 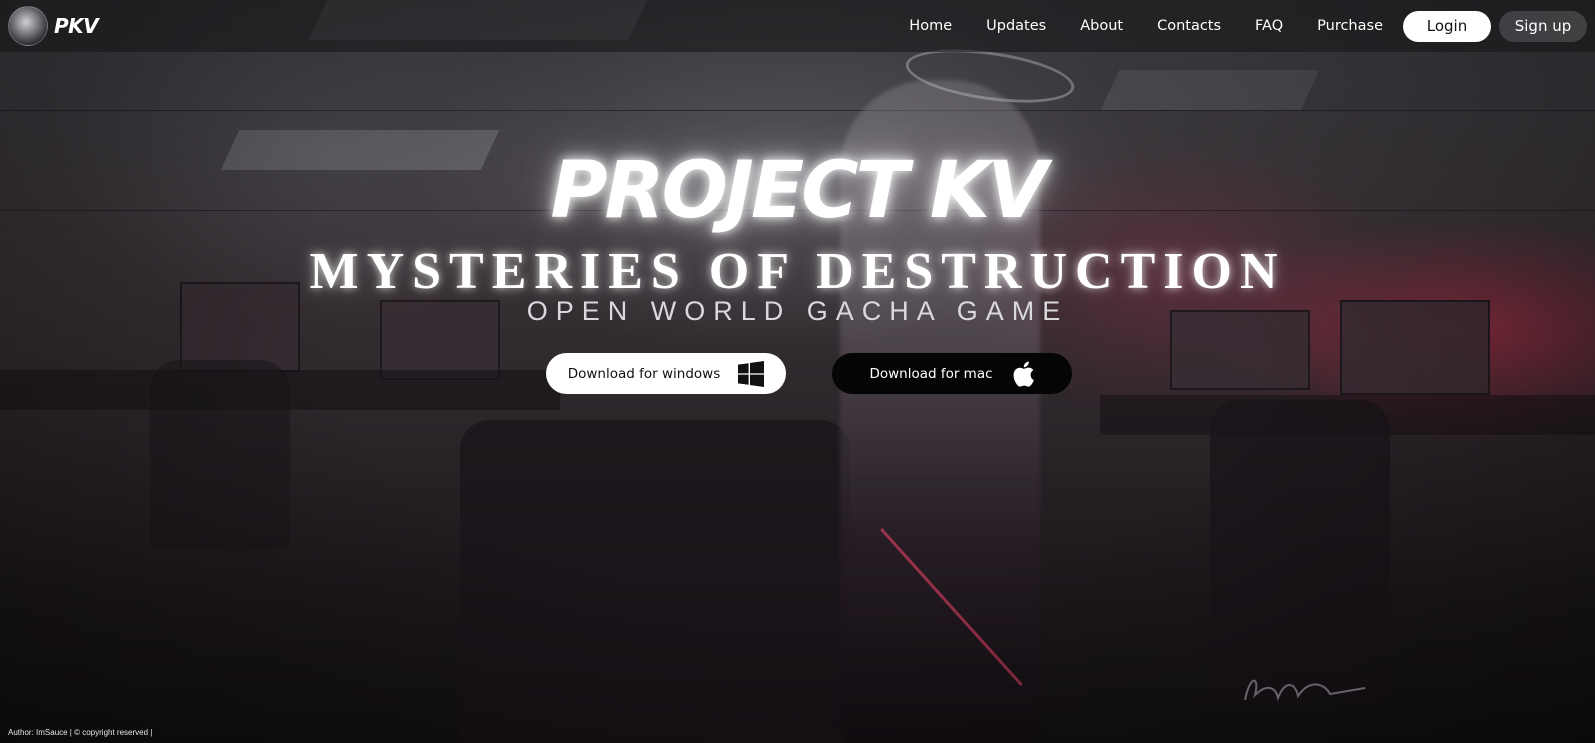 I want to click on hero-title: PROJECT KV, so click(x=798, y=191).